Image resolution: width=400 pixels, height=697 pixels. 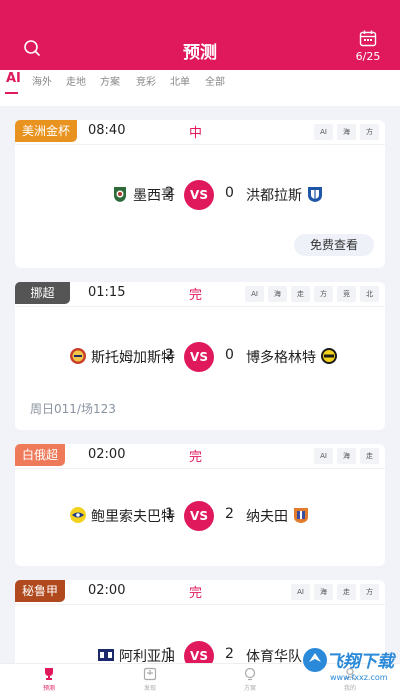 What do you see at coordinates (274, 196) in the screenshot?
I see `away-team-name: 洪都拉斯` at bounding box center [274, 196].